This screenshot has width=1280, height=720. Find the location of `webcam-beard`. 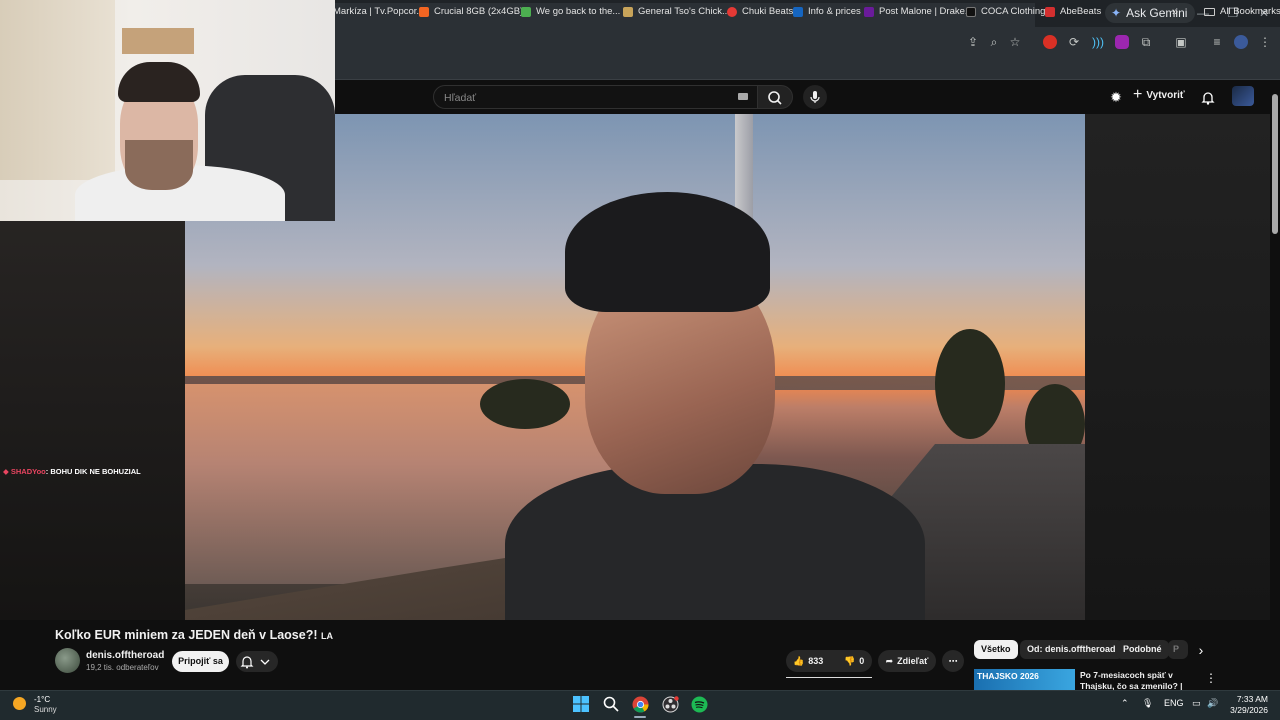

webcam-beard is located at coordinates (159, 165).